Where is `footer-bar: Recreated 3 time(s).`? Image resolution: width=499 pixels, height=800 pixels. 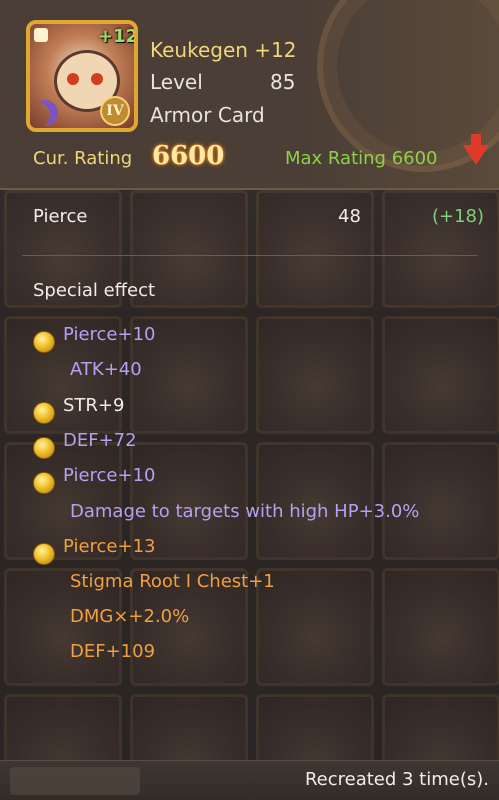 footer-bar: Recreated 3 time(s). is located at coordinates (249, 780).